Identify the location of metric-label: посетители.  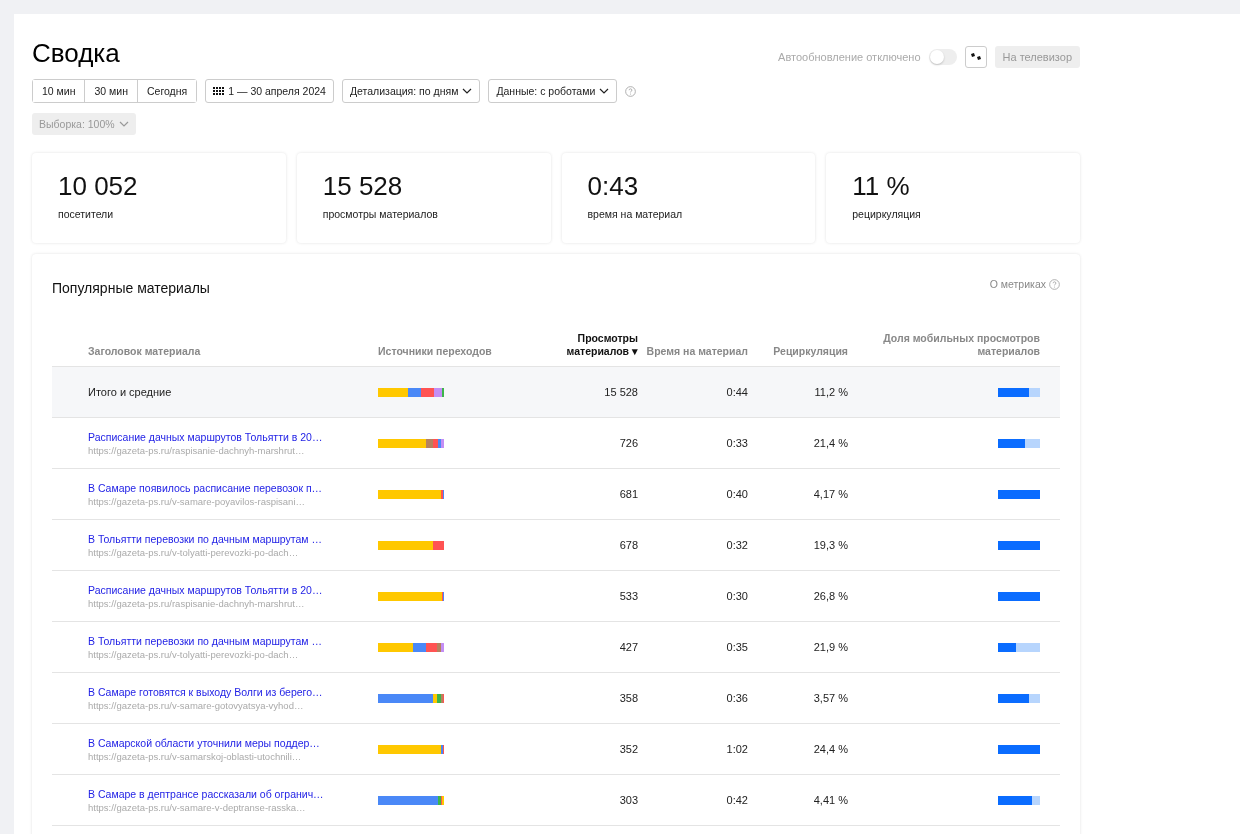
(86, 214).